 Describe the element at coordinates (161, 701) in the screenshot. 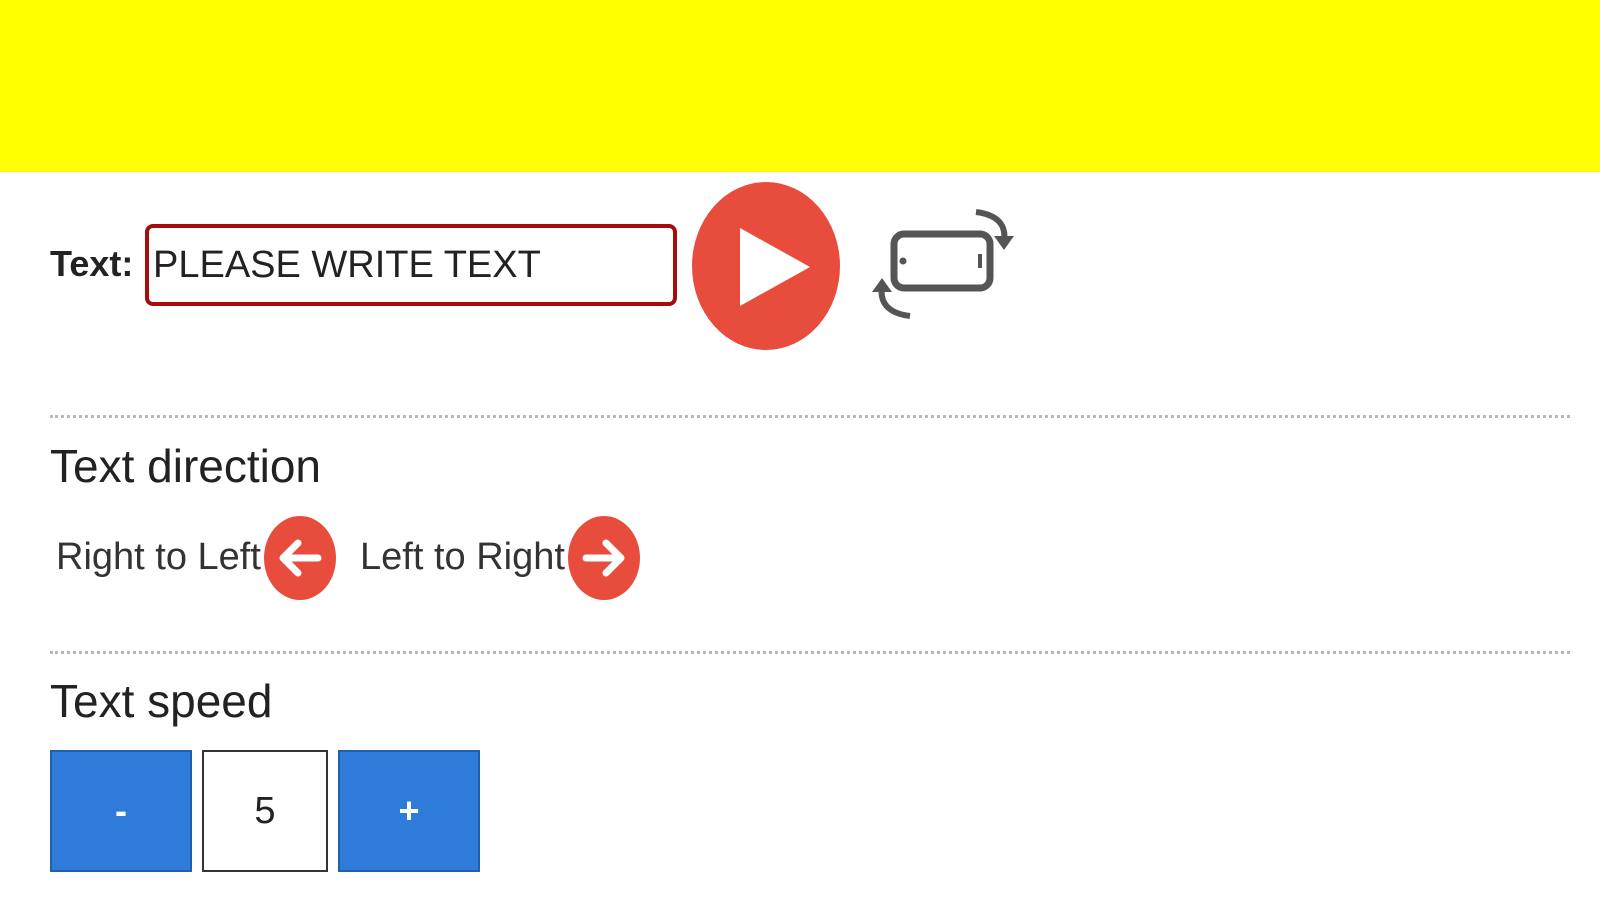

I see `text-speed-title: Text speed` at that location.